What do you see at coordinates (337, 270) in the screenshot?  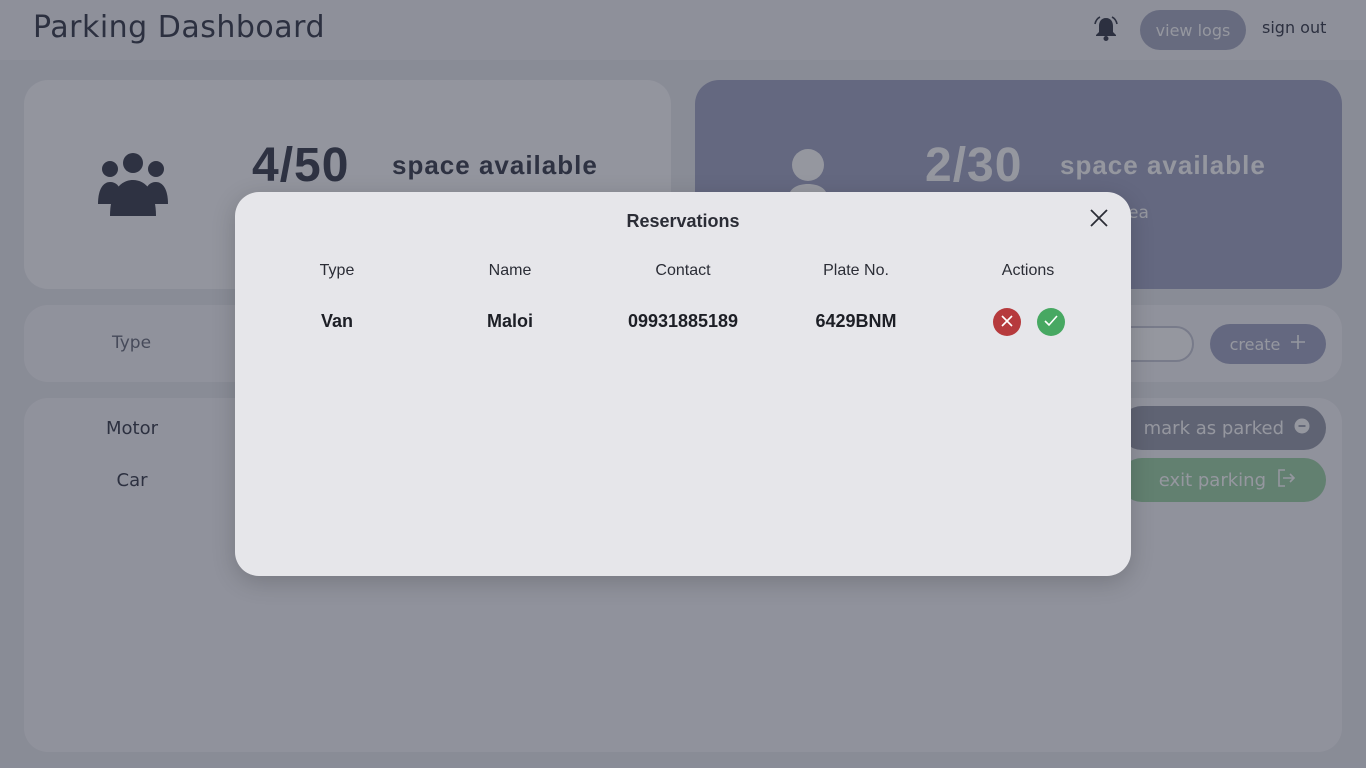 I see `column-header-type: Type` at bounding box center [337, 270].